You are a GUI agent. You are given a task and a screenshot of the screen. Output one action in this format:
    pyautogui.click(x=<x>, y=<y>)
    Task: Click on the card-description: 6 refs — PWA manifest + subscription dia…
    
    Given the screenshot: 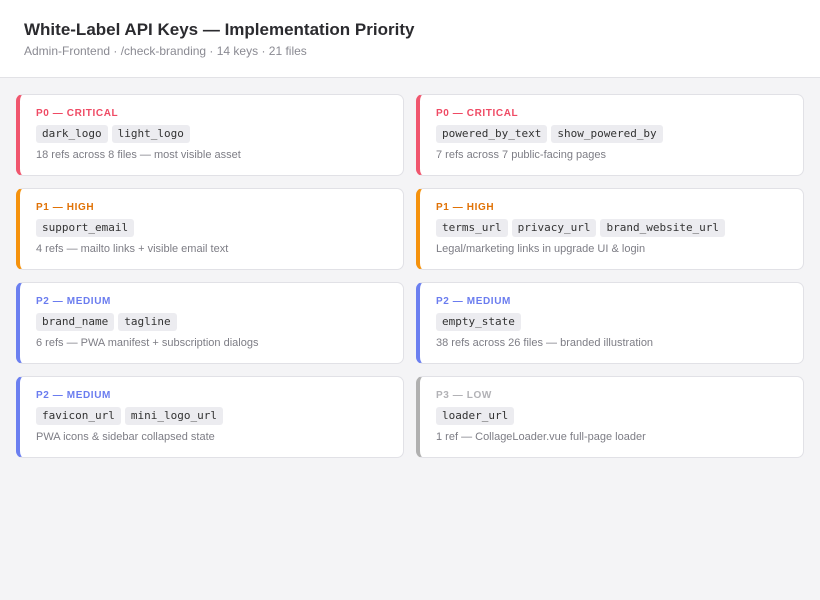 What is the action you would take?
    pyautogui.click(x=147, y=343)
    